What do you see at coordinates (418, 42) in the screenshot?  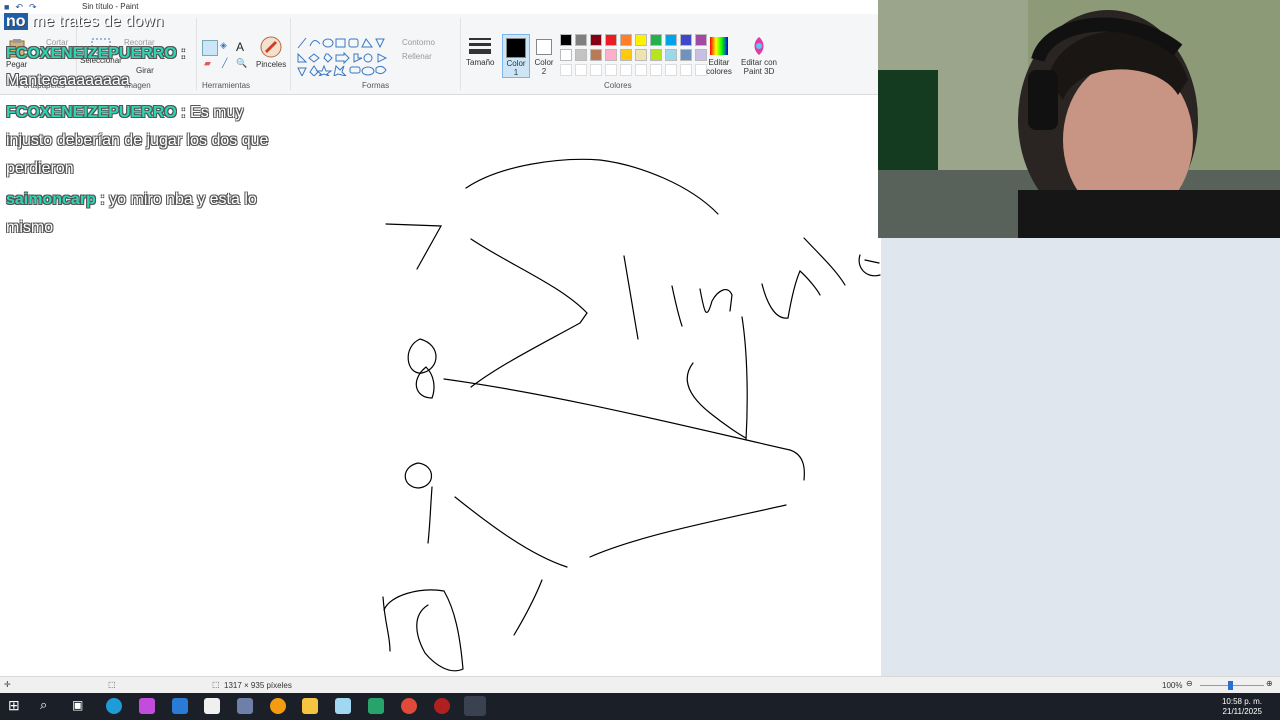 I see `outline-button: Contorno` at bounding box center [418, 42].